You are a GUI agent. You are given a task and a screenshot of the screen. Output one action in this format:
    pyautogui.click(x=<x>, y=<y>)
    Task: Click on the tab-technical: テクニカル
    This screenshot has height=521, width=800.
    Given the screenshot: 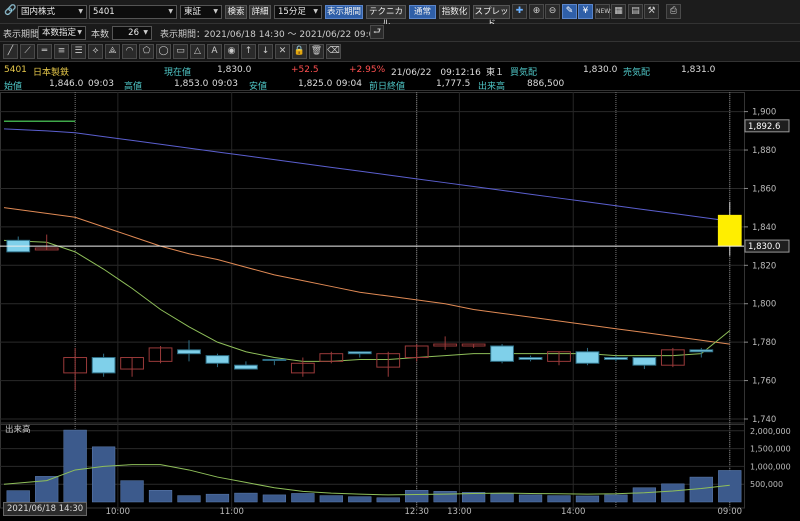 What is the action you would take?
    pyautogui.click(x=386, y=17)
    